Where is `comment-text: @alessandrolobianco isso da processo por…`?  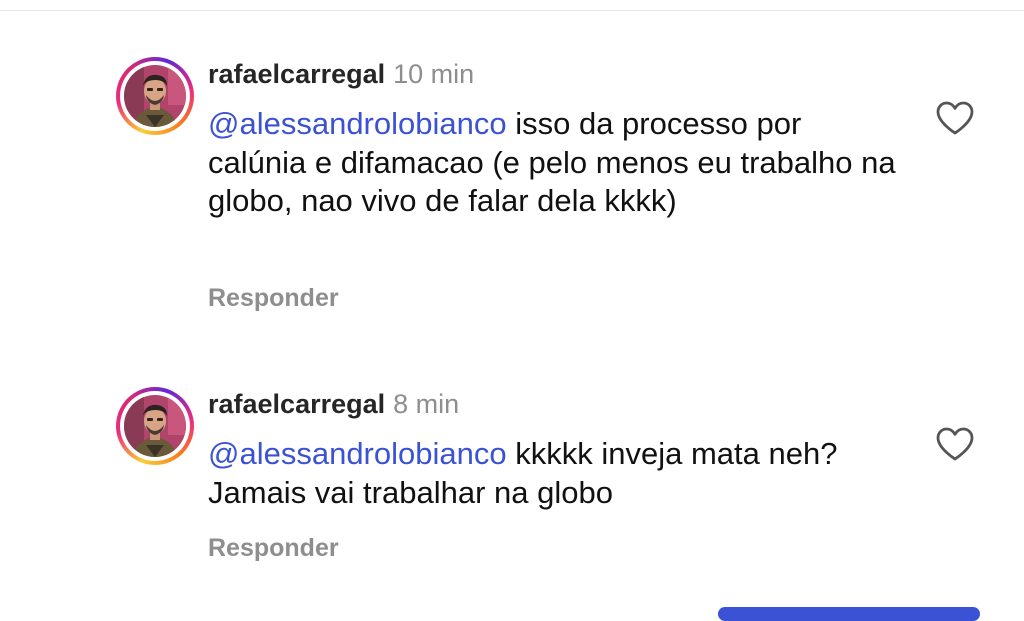
comment-text: @alessandrolobianco isso da processo por… is located at coordinates (553, 163).